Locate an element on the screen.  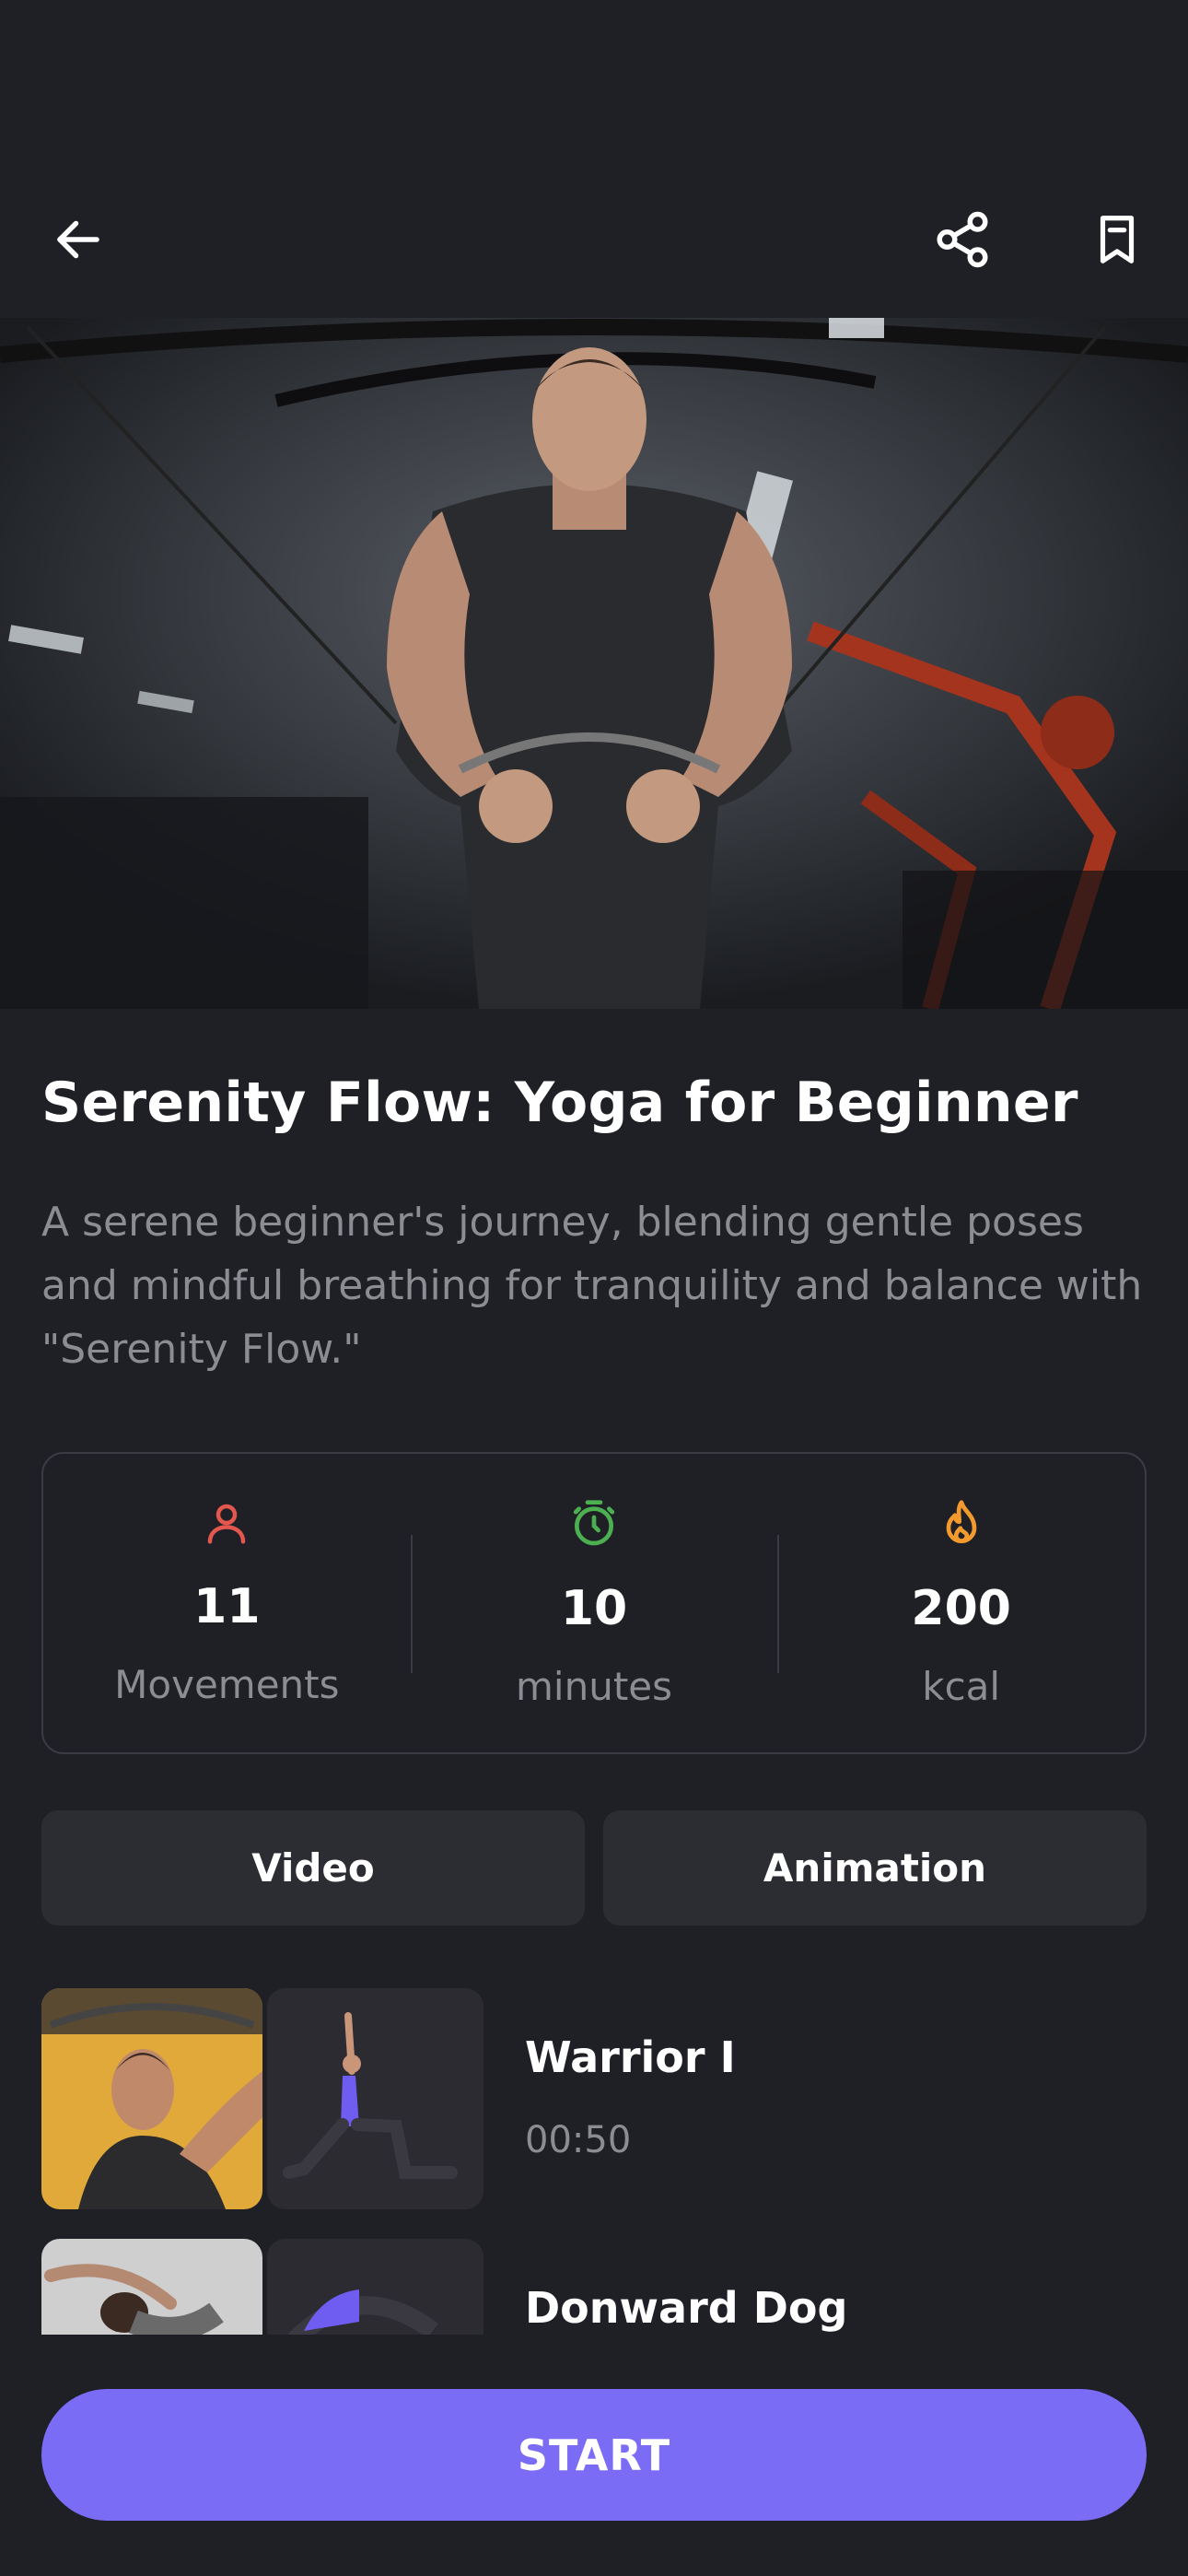
arrow-left-icon is located at coordinates (78, 239).